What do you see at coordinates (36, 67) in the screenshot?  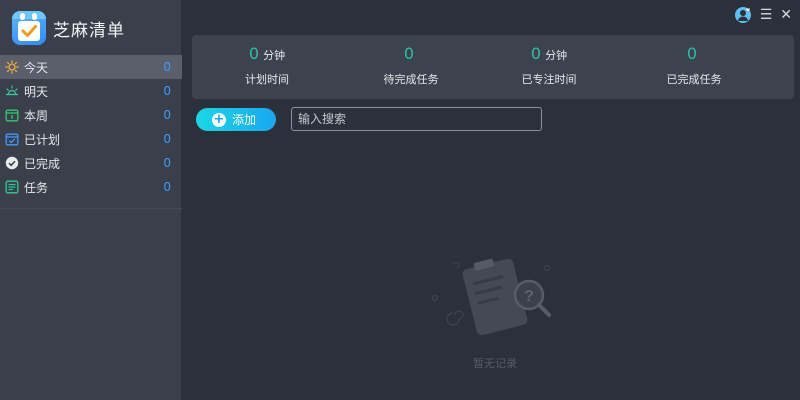 I see `sidebar-item-label: 今天` at bounding box center [36, 67].